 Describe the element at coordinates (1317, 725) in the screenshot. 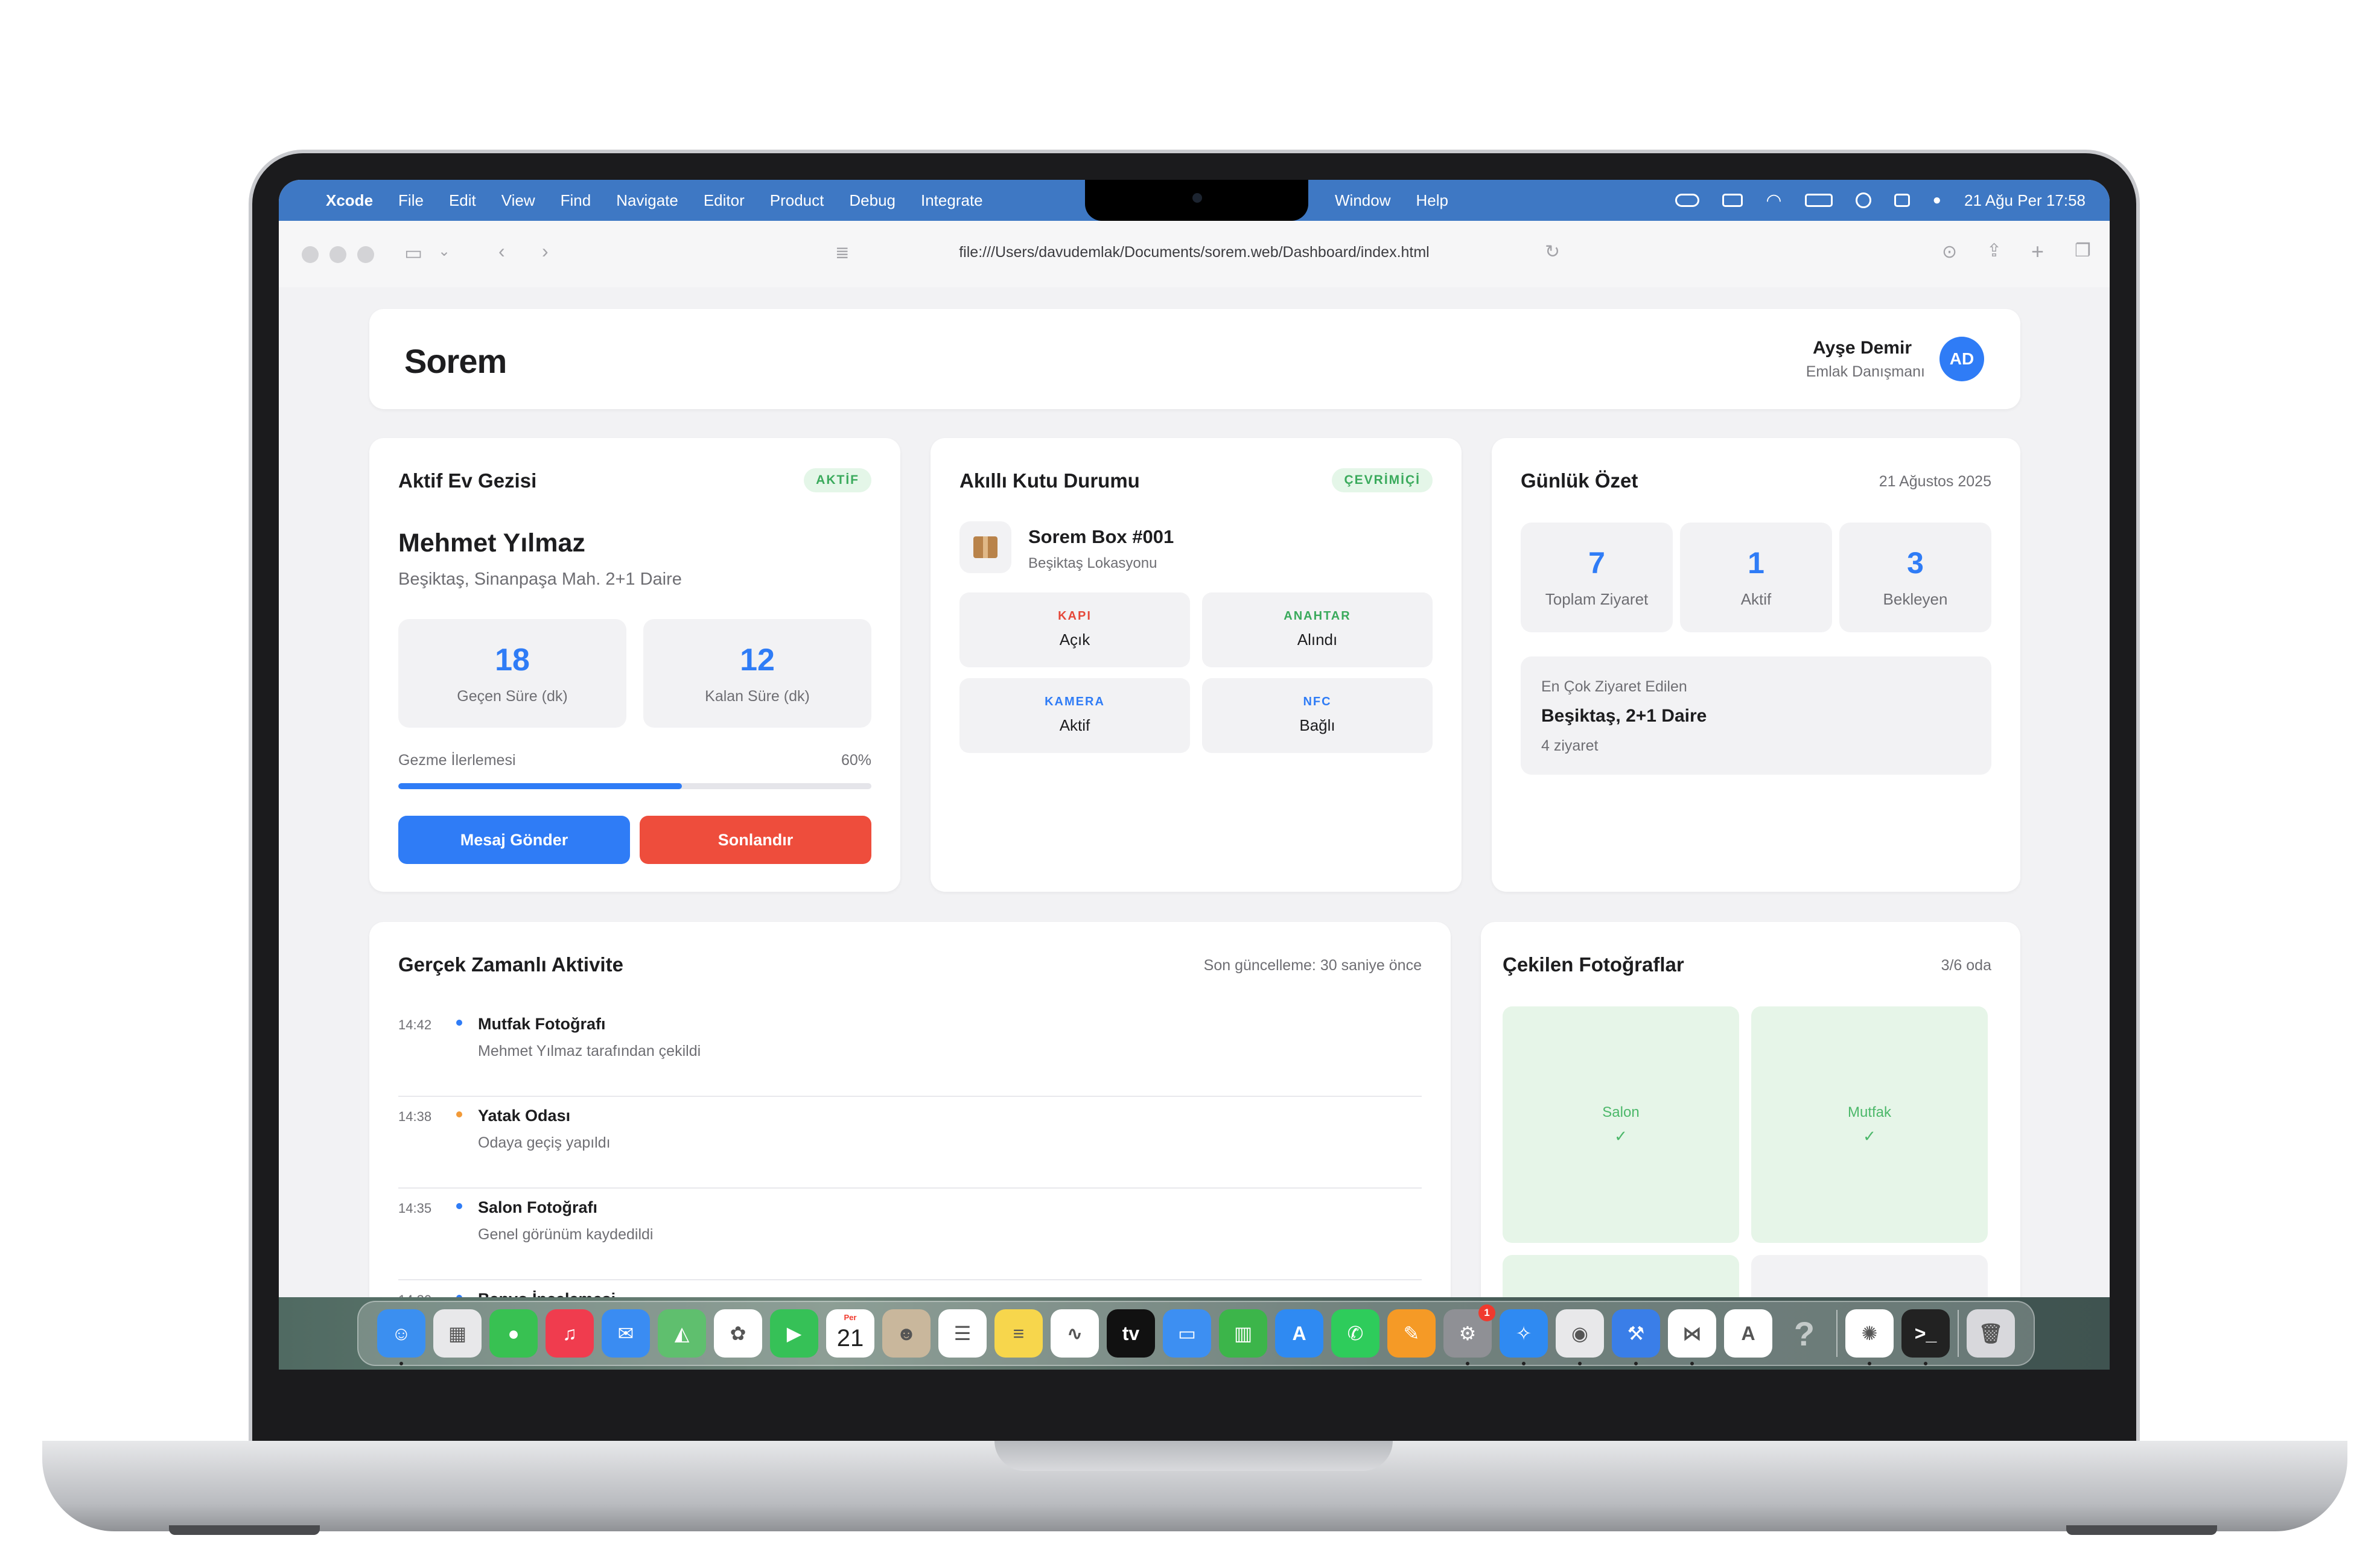

I see `tile-value: Bağlı` at that location.